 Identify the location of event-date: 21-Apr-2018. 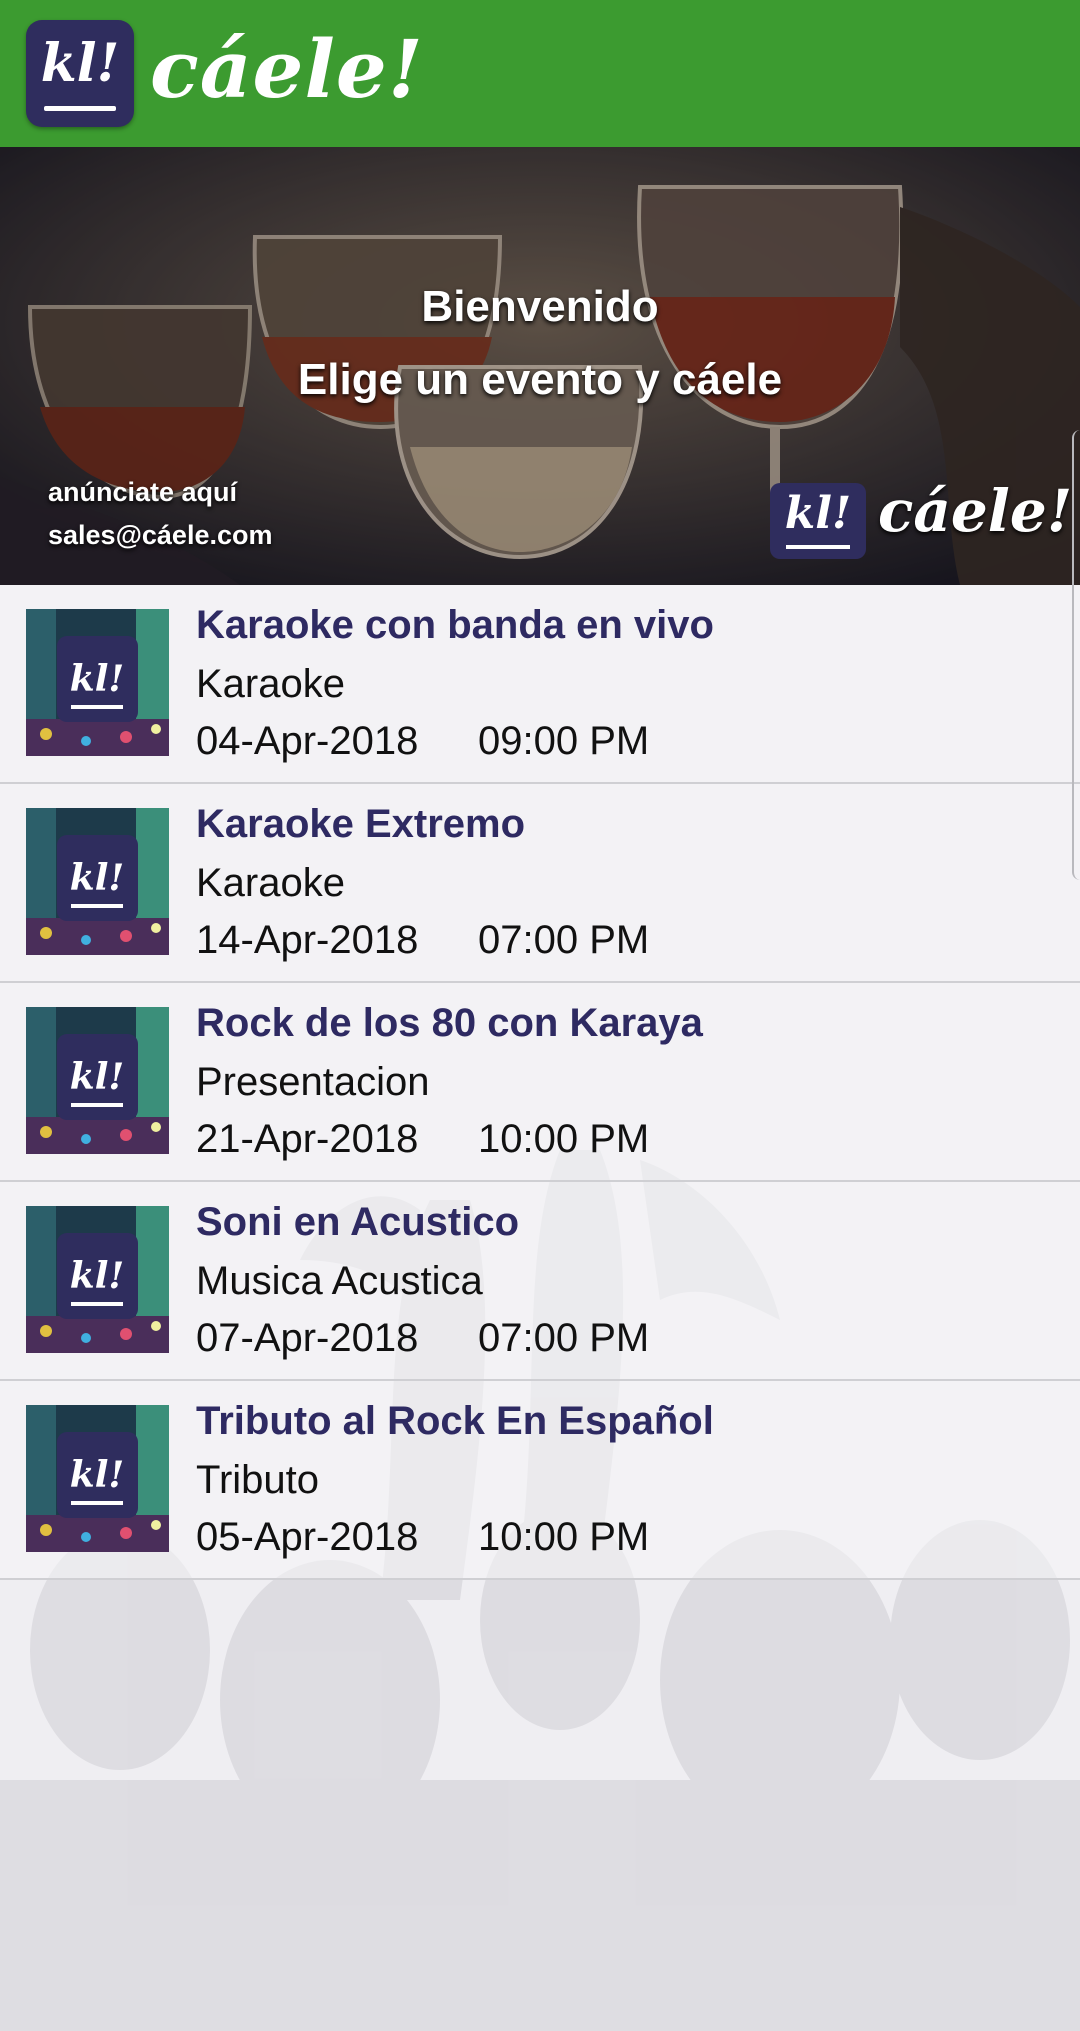
(307, 1139).